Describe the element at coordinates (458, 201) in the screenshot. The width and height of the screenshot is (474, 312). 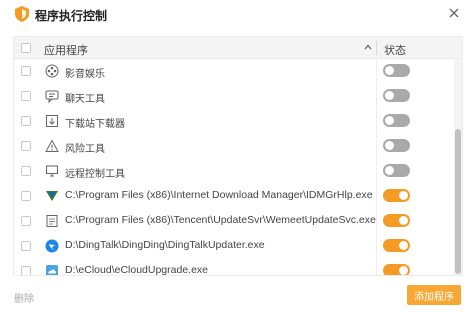
I see `scrollbar-thumb` at that location.